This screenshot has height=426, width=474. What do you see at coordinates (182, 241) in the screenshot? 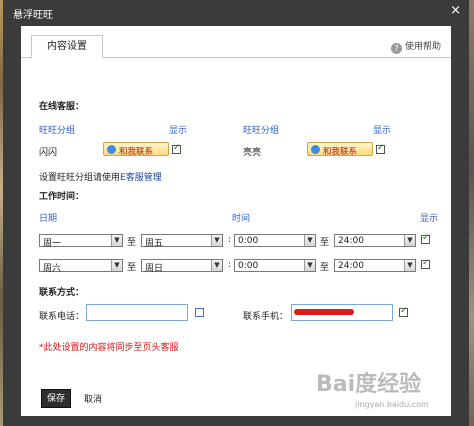
I see `to-day-select: 周五 ▼` at bounding box center [182, 241].